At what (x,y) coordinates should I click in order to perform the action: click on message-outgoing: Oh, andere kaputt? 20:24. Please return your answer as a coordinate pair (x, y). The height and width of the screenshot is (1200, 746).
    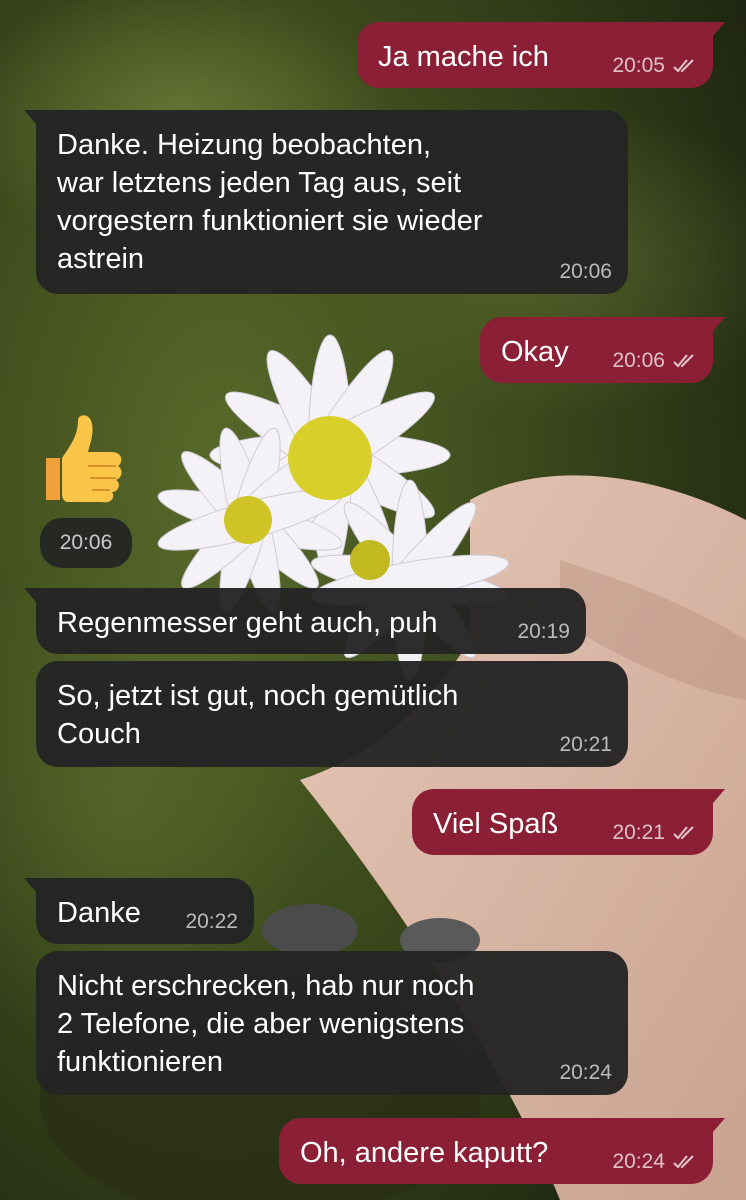
    Looking at the image, I should click on (502, 1151).